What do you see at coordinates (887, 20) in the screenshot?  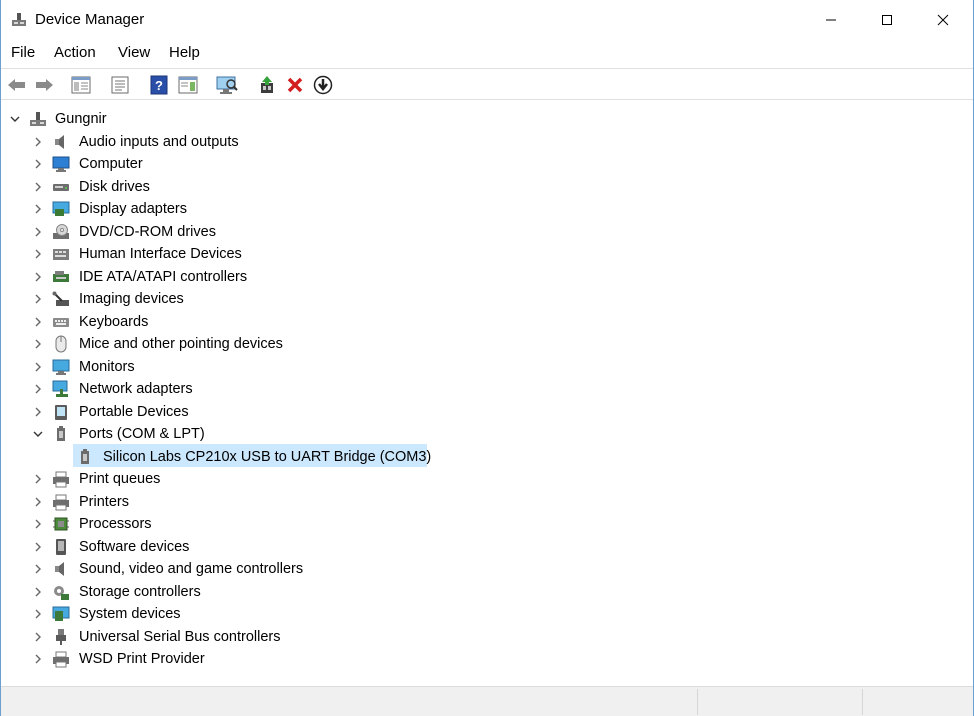 I see `maximize-button` at bounding box center [887, 20].